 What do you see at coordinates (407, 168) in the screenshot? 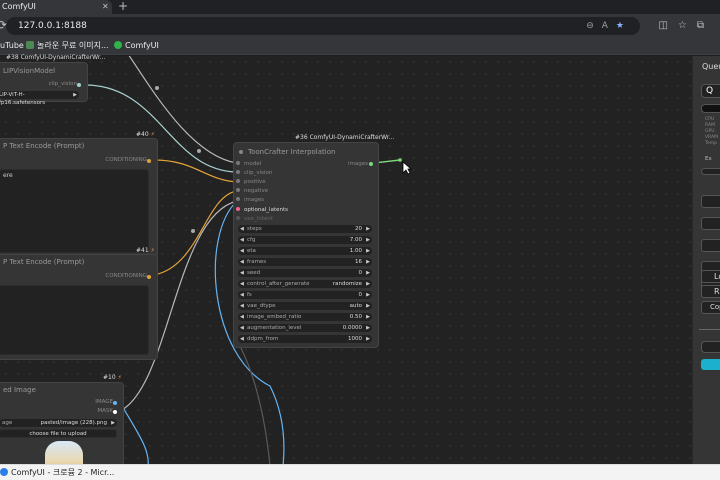
I see `mouse-cursor-icon` at bounding box center [407, 168].